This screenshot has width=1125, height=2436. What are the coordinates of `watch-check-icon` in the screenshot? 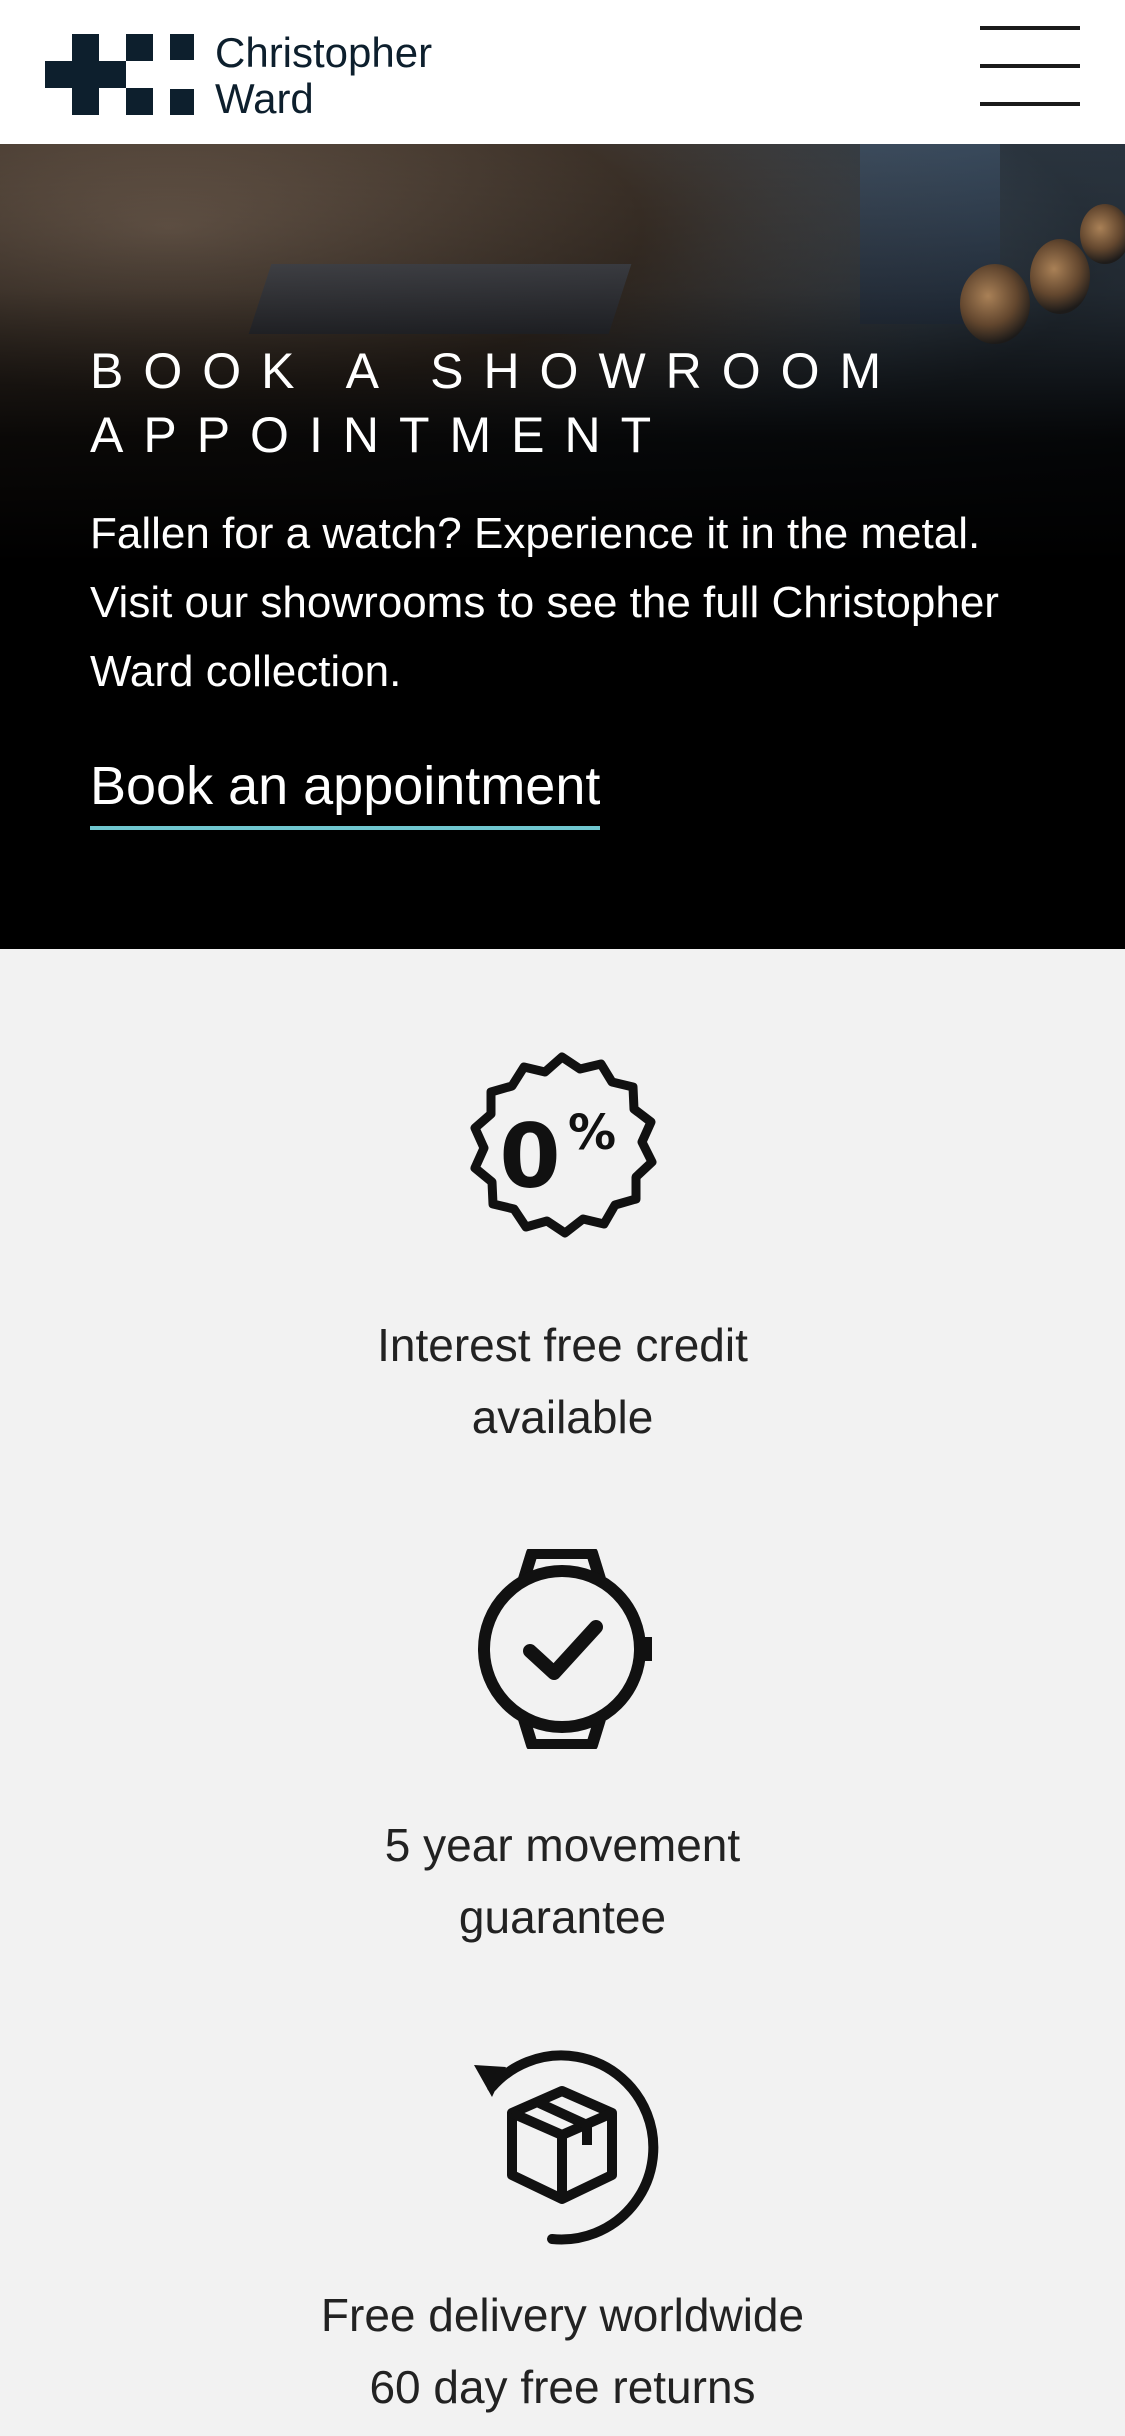 It's located at (565, 1649).